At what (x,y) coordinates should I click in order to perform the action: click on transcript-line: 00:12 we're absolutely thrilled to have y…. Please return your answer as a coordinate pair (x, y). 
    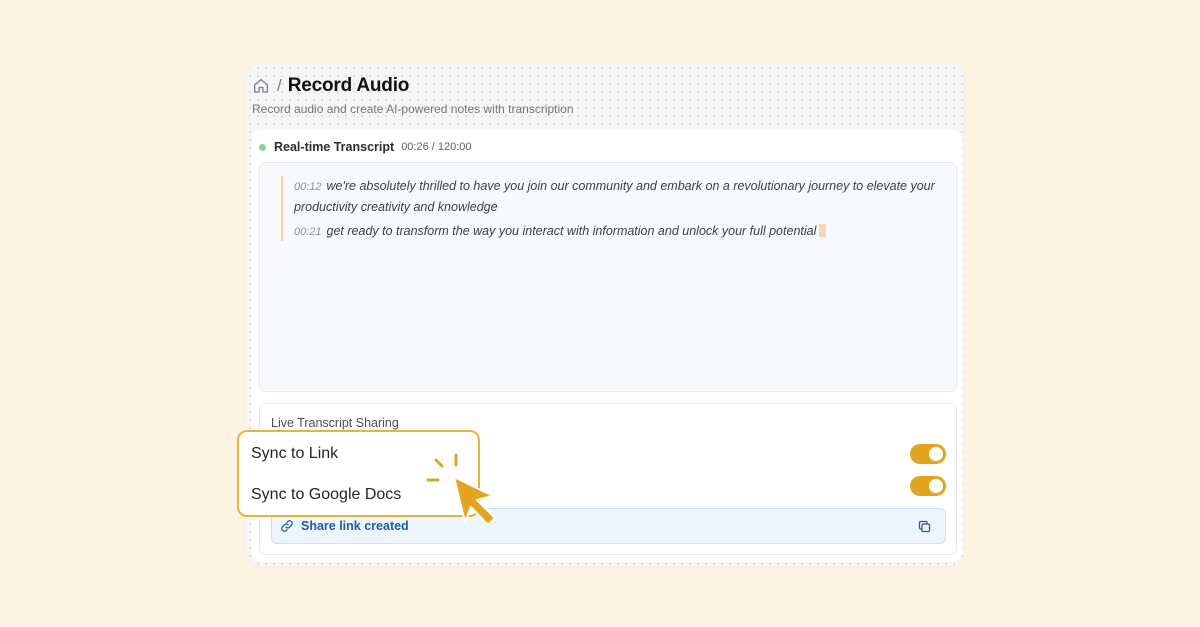
    Looking at the image, I should click on (619, 196).